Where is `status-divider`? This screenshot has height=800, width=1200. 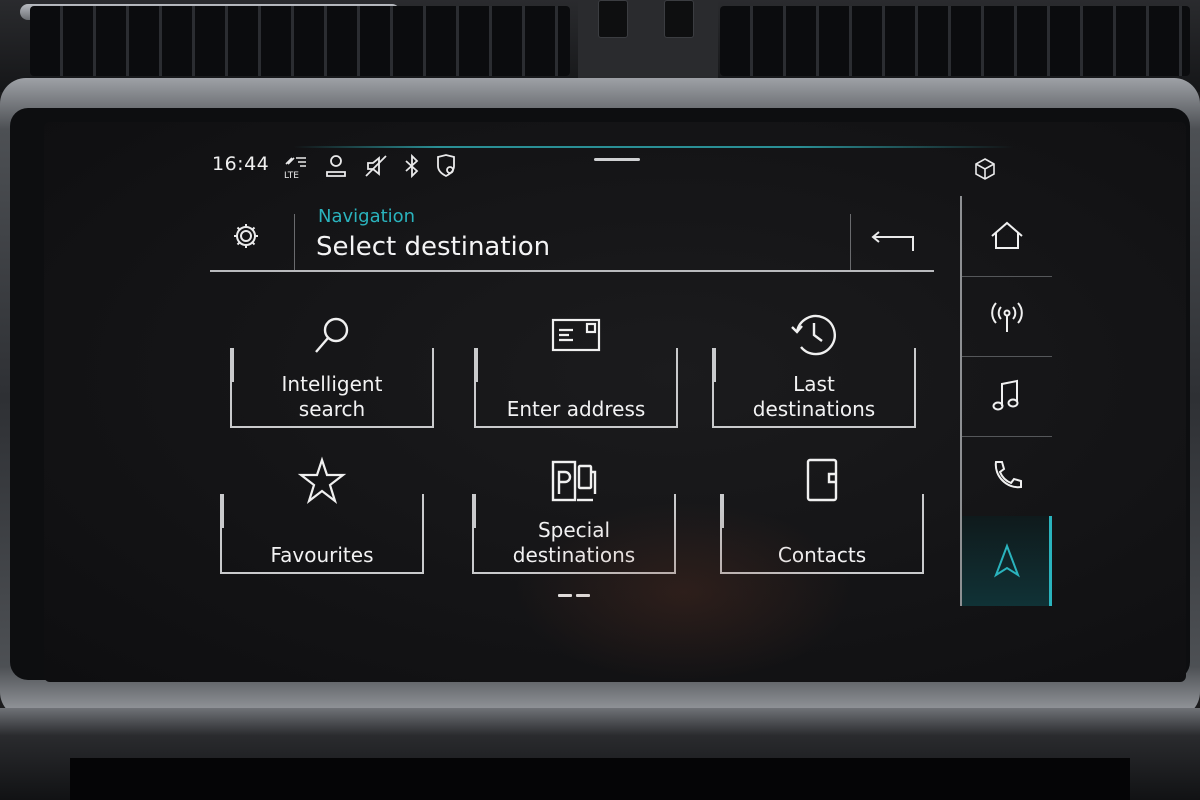 status-divider is located at coordinates (654, 147).